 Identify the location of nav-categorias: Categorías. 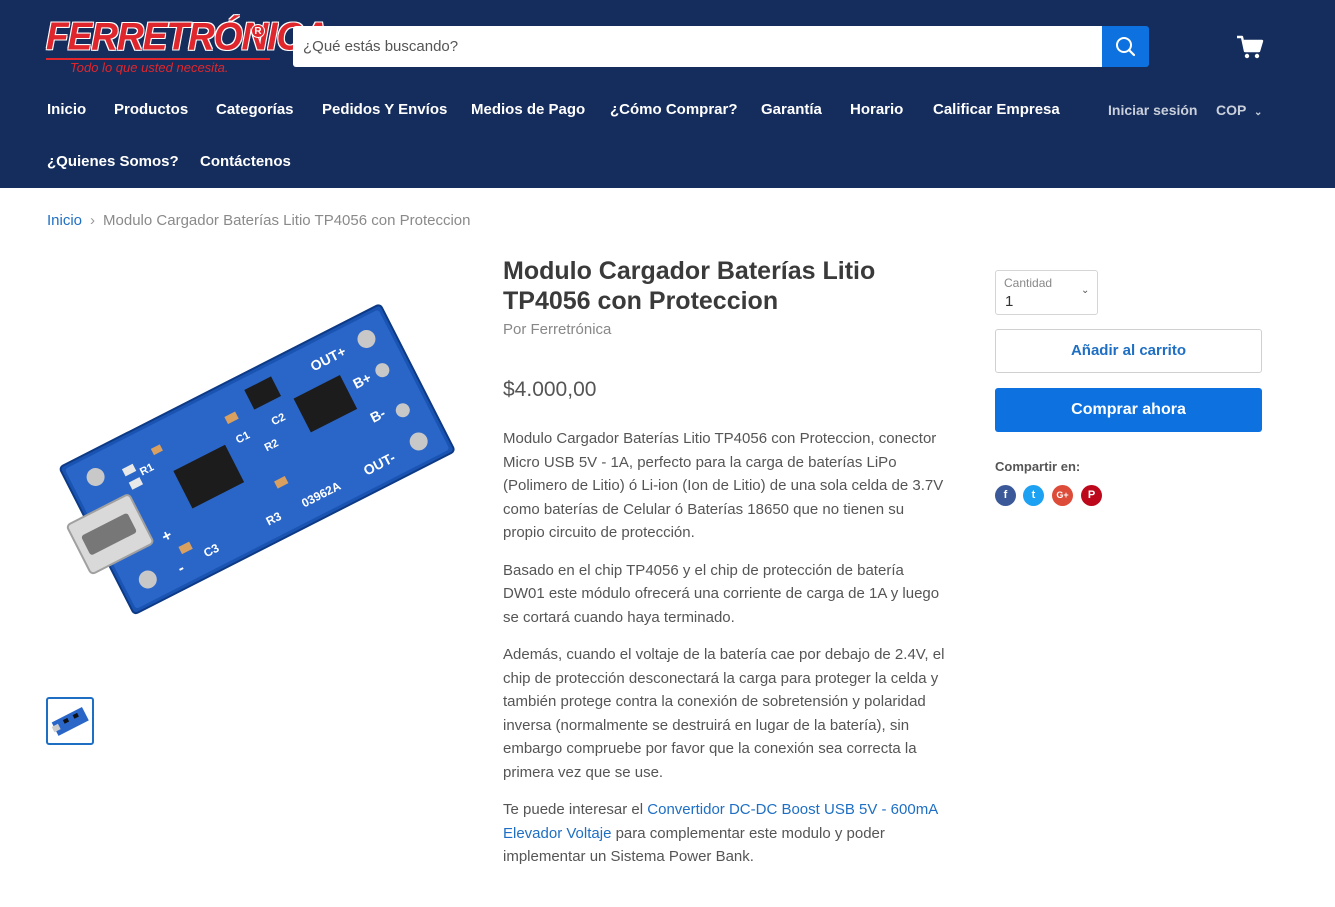
(255, 109).